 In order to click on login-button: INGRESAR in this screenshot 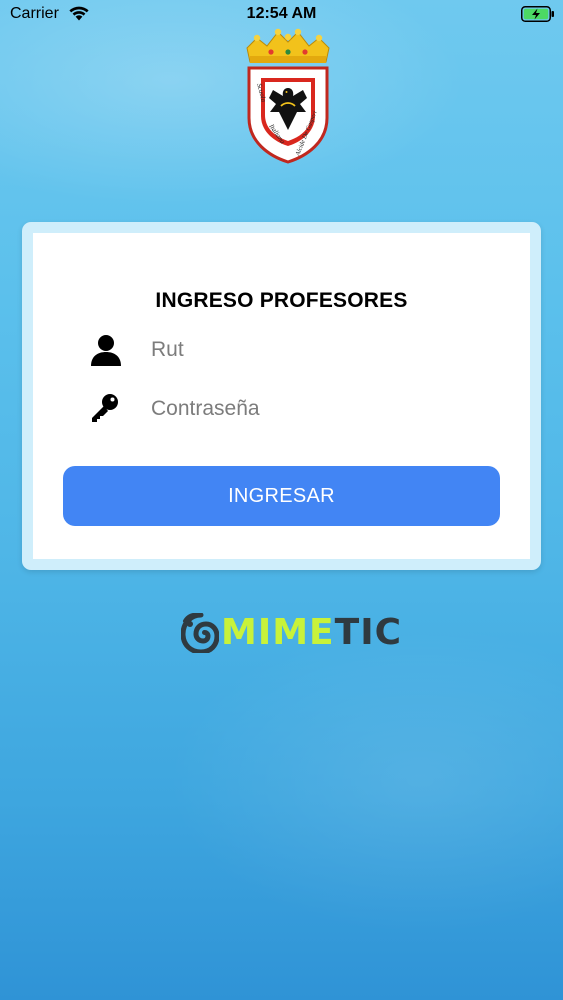, I will do `click(281, 496)`.